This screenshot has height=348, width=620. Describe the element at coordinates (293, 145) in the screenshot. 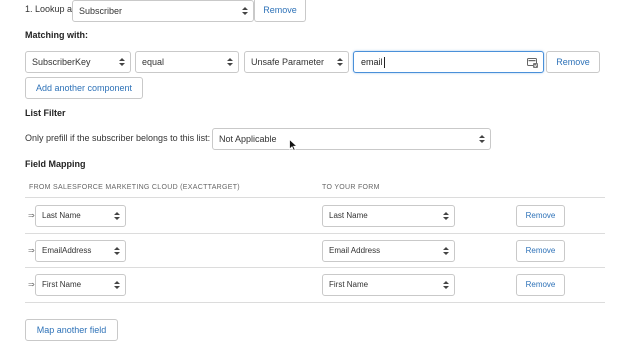

I see `mouse-cursor-icon` at that location.